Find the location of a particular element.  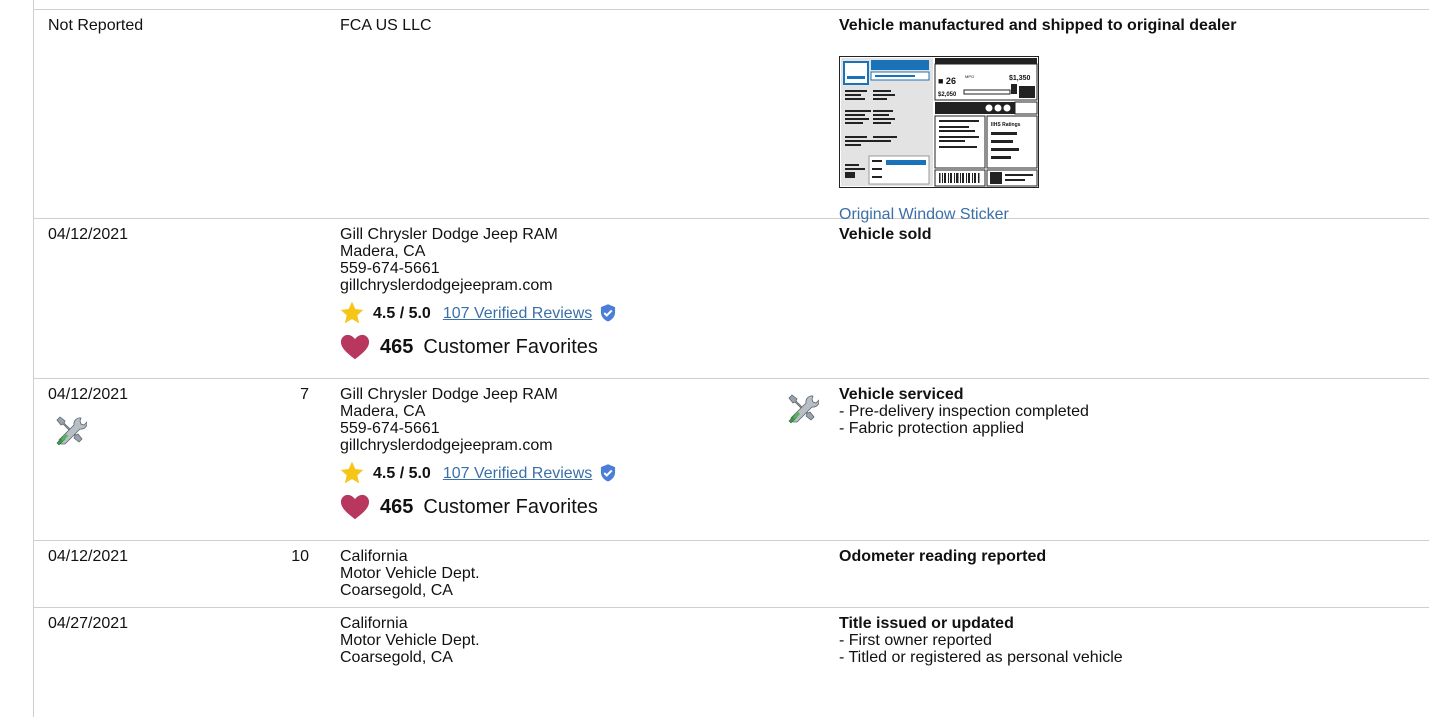

svg-text: MPG is located at coordinates (969, 76).